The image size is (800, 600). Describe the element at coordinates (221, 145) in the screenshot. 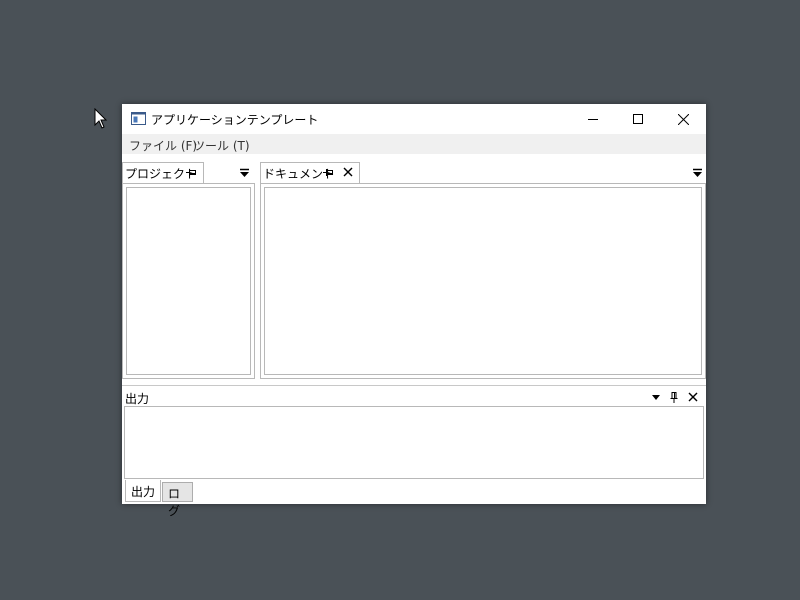

I see `menu-tools: ツール (T)` at that location.